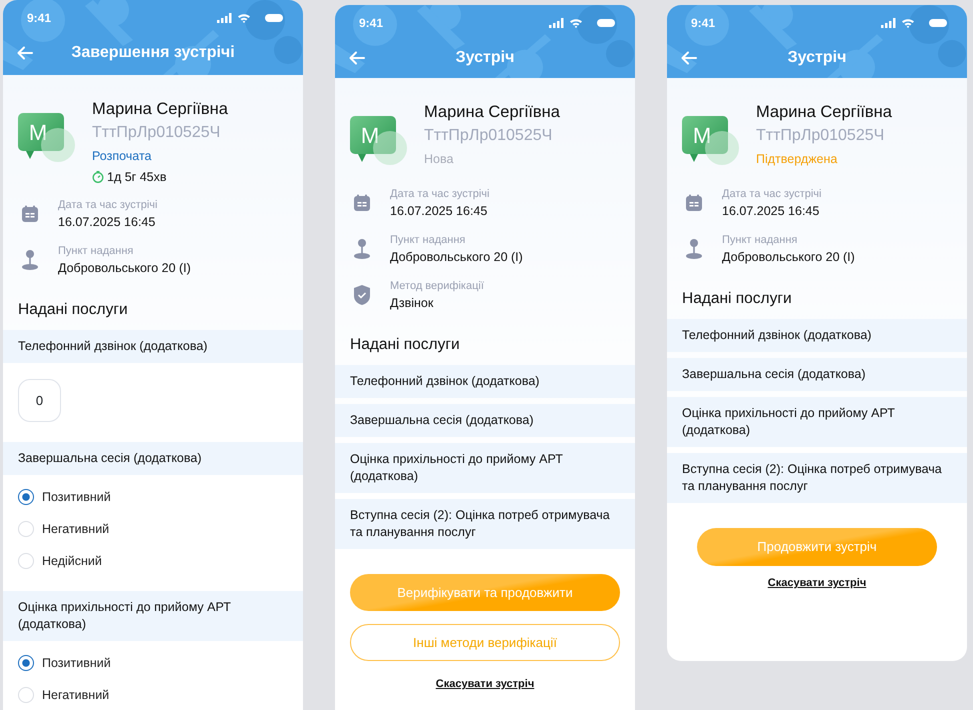 This screenshot has width=973, height=710. Describe the element at coordinates (39, 400) in the screenshot. I see `count-field: 0` at that location.